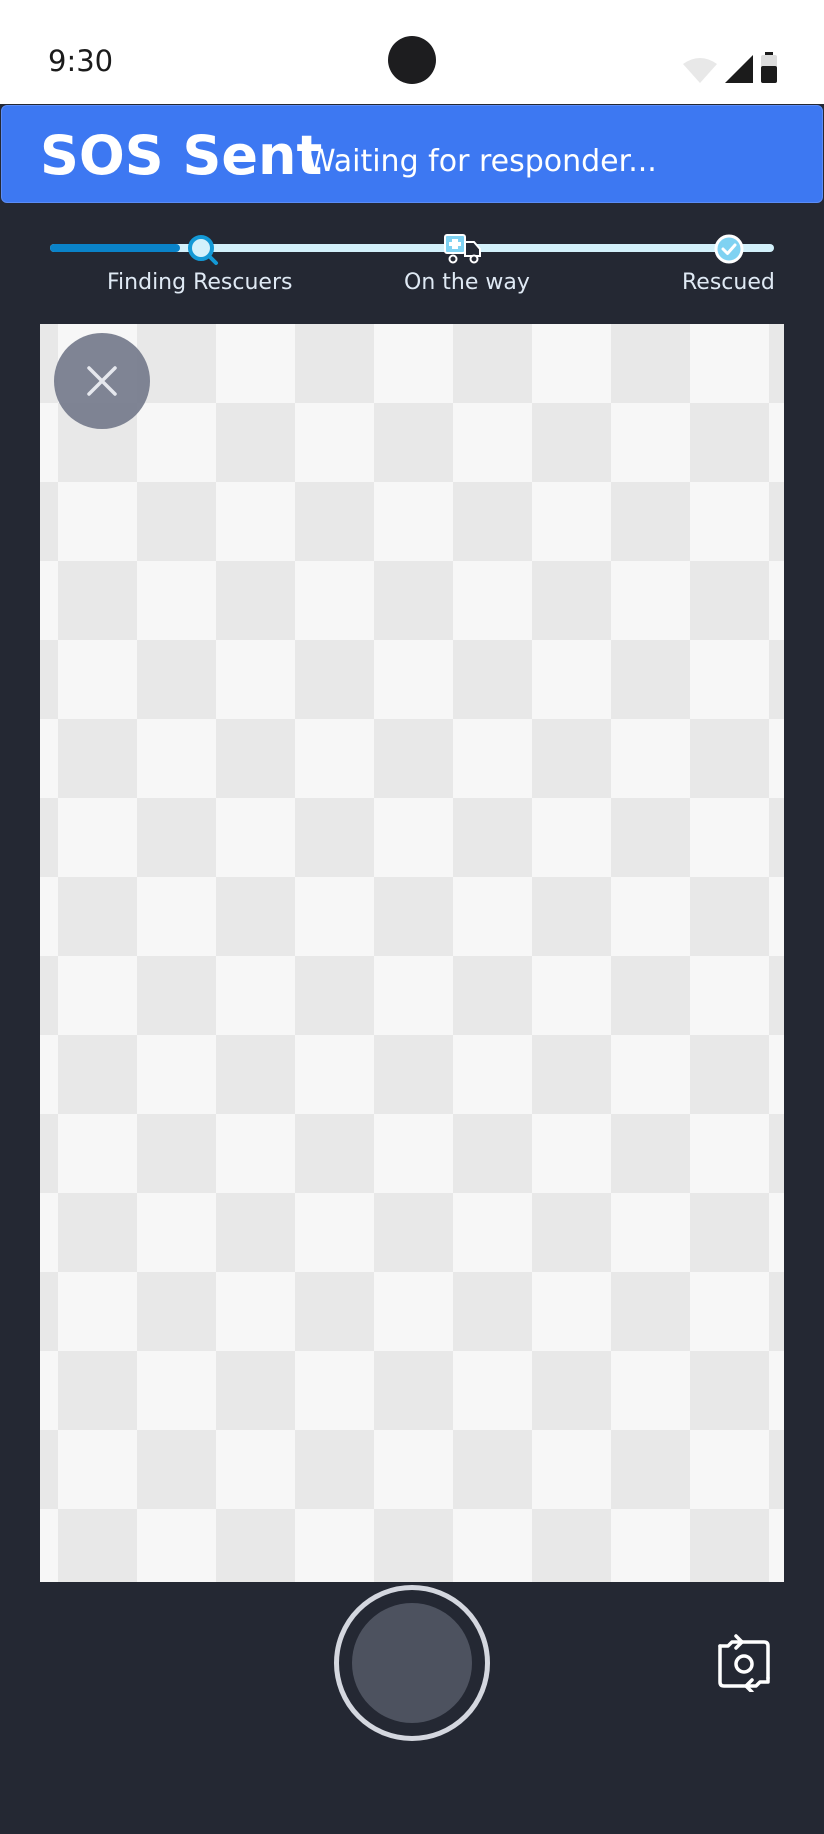  What do you see at coordinates (115, 248) in the screenshot?
I see `progress-fill` at bounding box center [115, 248].